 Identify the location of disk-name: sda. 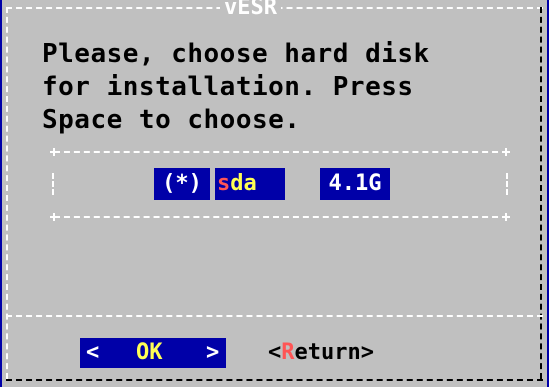
(250, 184).